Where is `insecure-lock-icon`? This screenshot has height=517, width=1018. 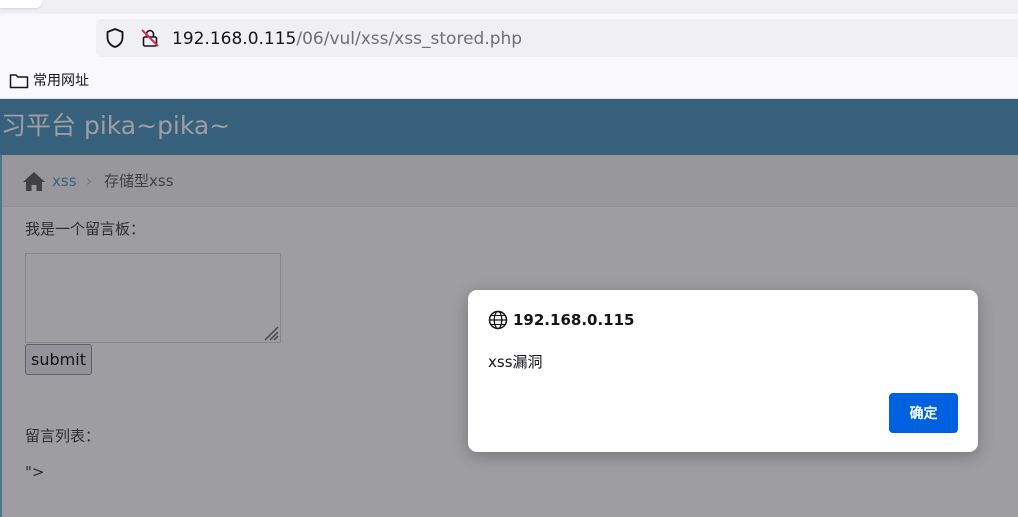
insecure-lock-icon is located at coordinates (150, 38).